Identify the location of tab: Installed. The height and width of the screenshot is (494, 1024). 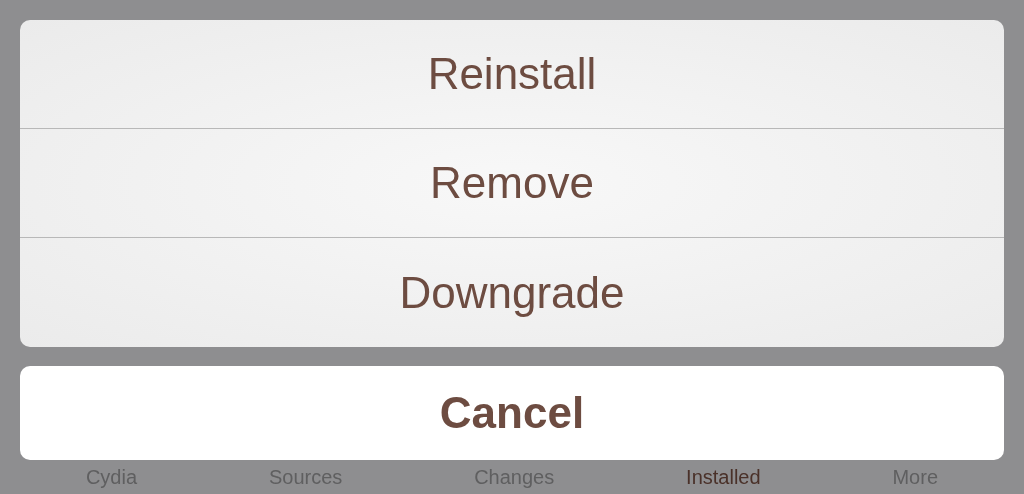
(723, 477).